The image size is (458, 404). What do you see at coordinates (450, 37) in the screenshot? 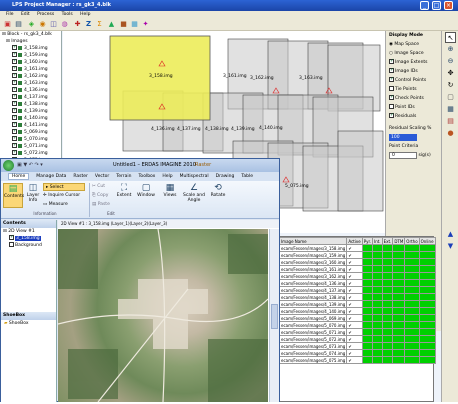
I see `pointer-icon: ↖` at bounding box center [450, 37].